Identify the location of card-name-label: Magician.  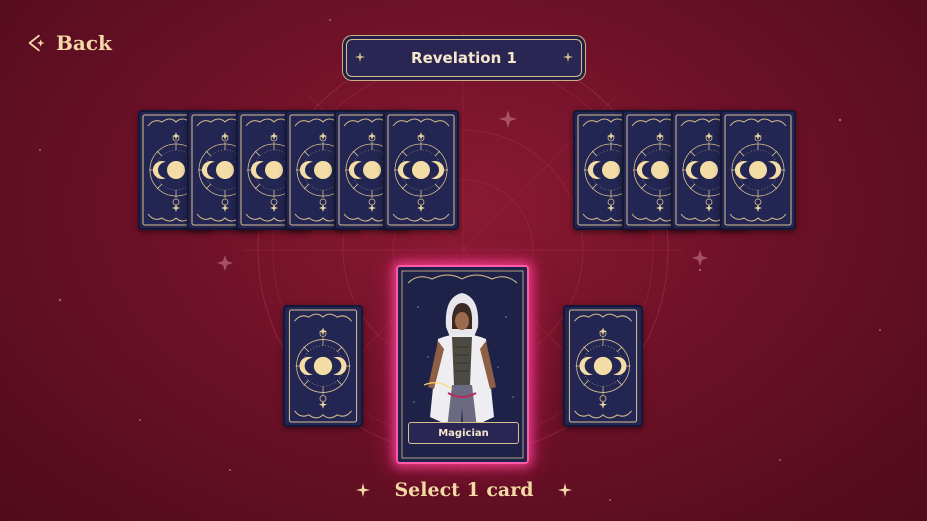
(463, 433).